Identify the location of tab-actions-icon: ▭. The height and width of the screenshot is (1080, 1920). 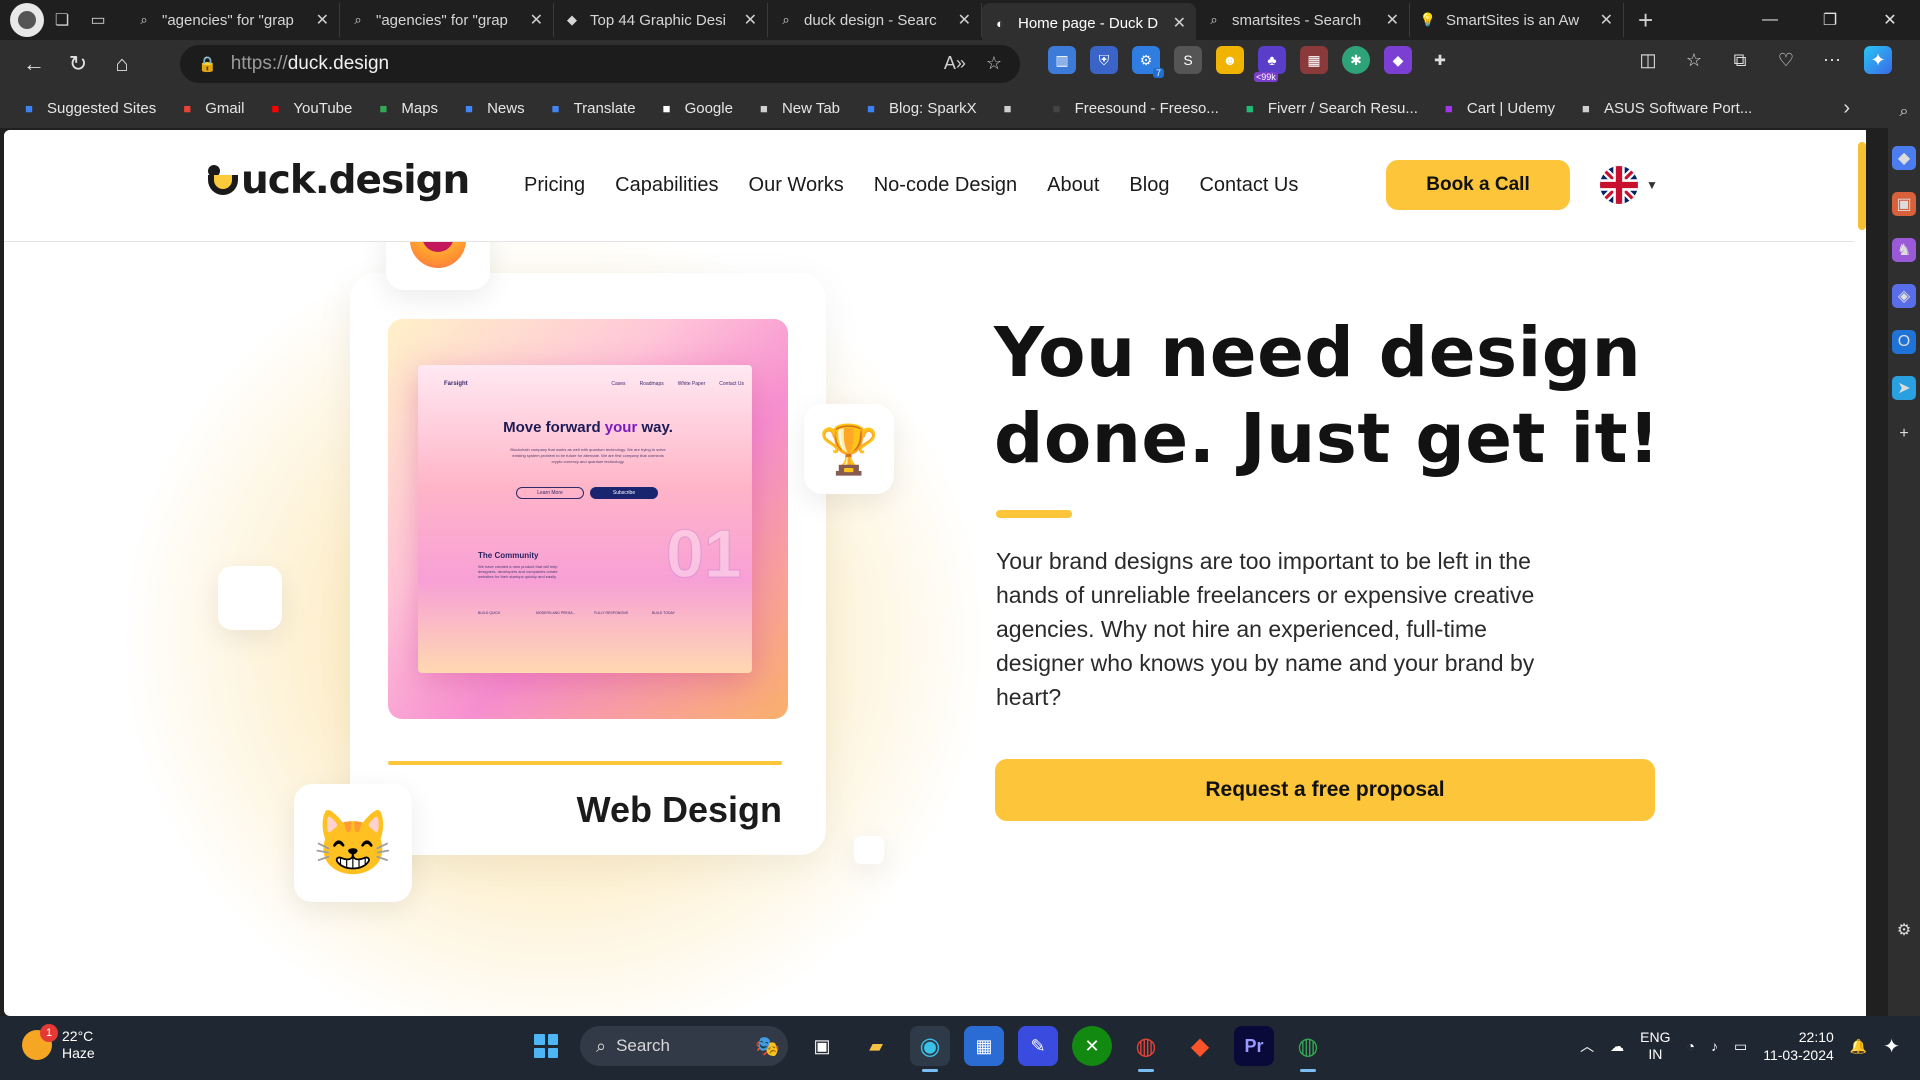
(98, 20).